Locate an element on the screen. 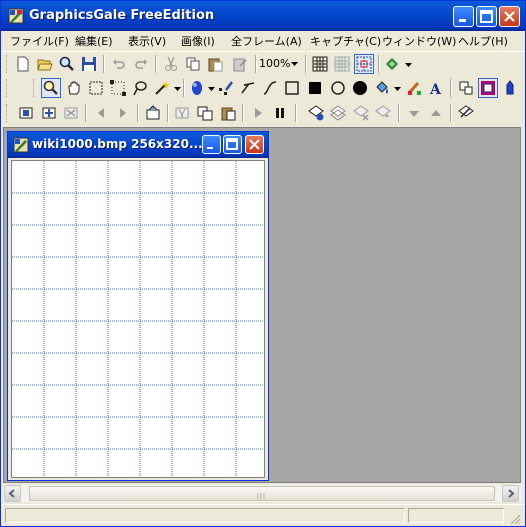 The height and width of the screenshot is (527, 526). title-bar: GraphicsGale FreeEdition is located at coordinates (263, 16).